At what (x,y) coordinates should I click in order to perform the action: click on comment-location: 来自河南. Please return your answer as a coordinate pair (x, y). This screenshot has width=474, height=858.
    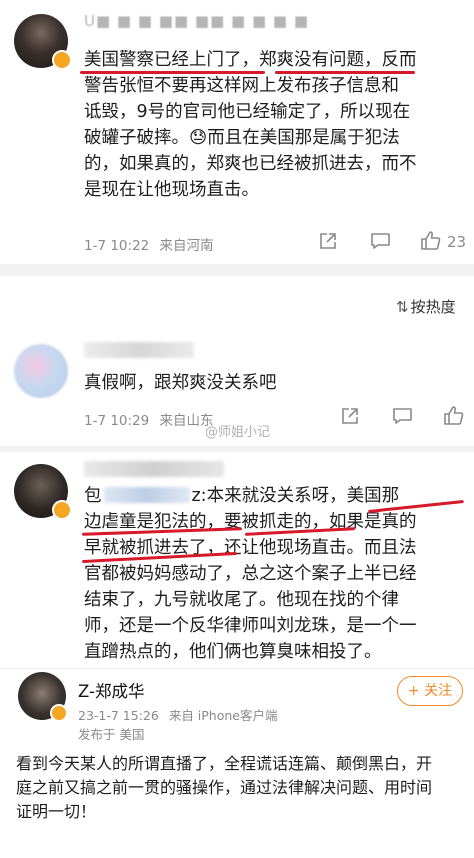
    Looking at the image, I should click on (186, 246).